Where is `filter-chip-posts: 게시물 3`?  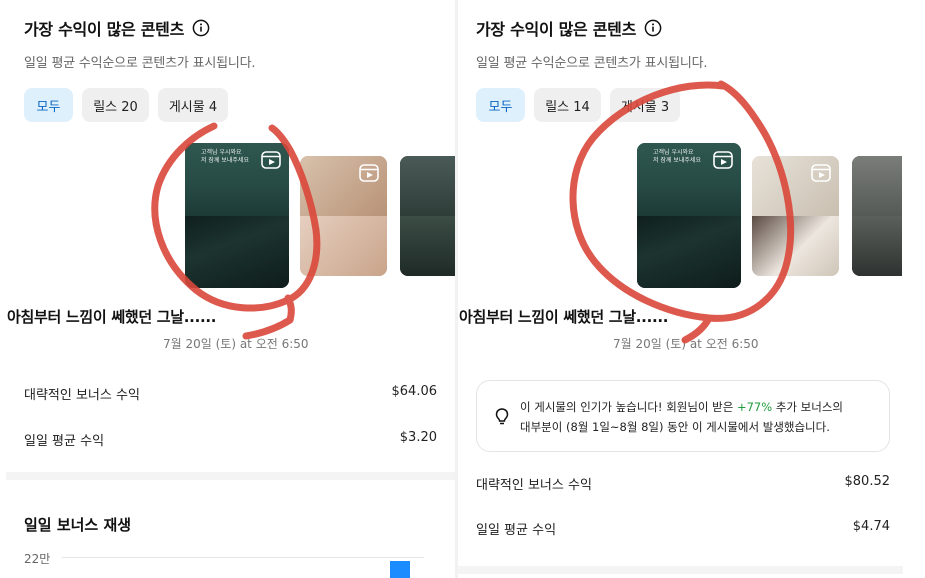
filter-chip-posts: 게시물 3 is located at coordinates (645, 105).